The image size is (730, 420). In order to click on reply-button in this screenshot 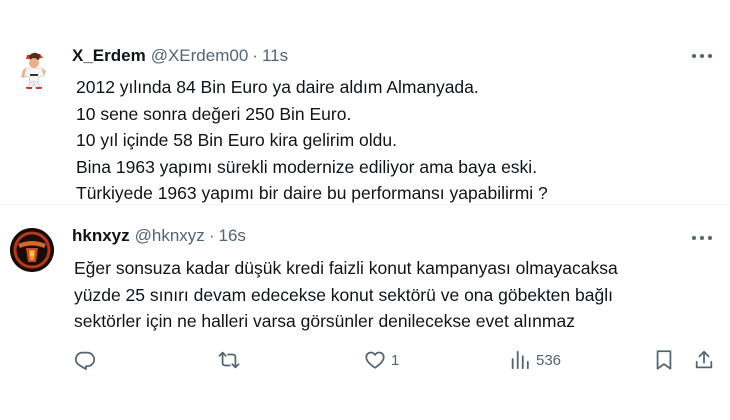, I will do `click(87, 360)`.